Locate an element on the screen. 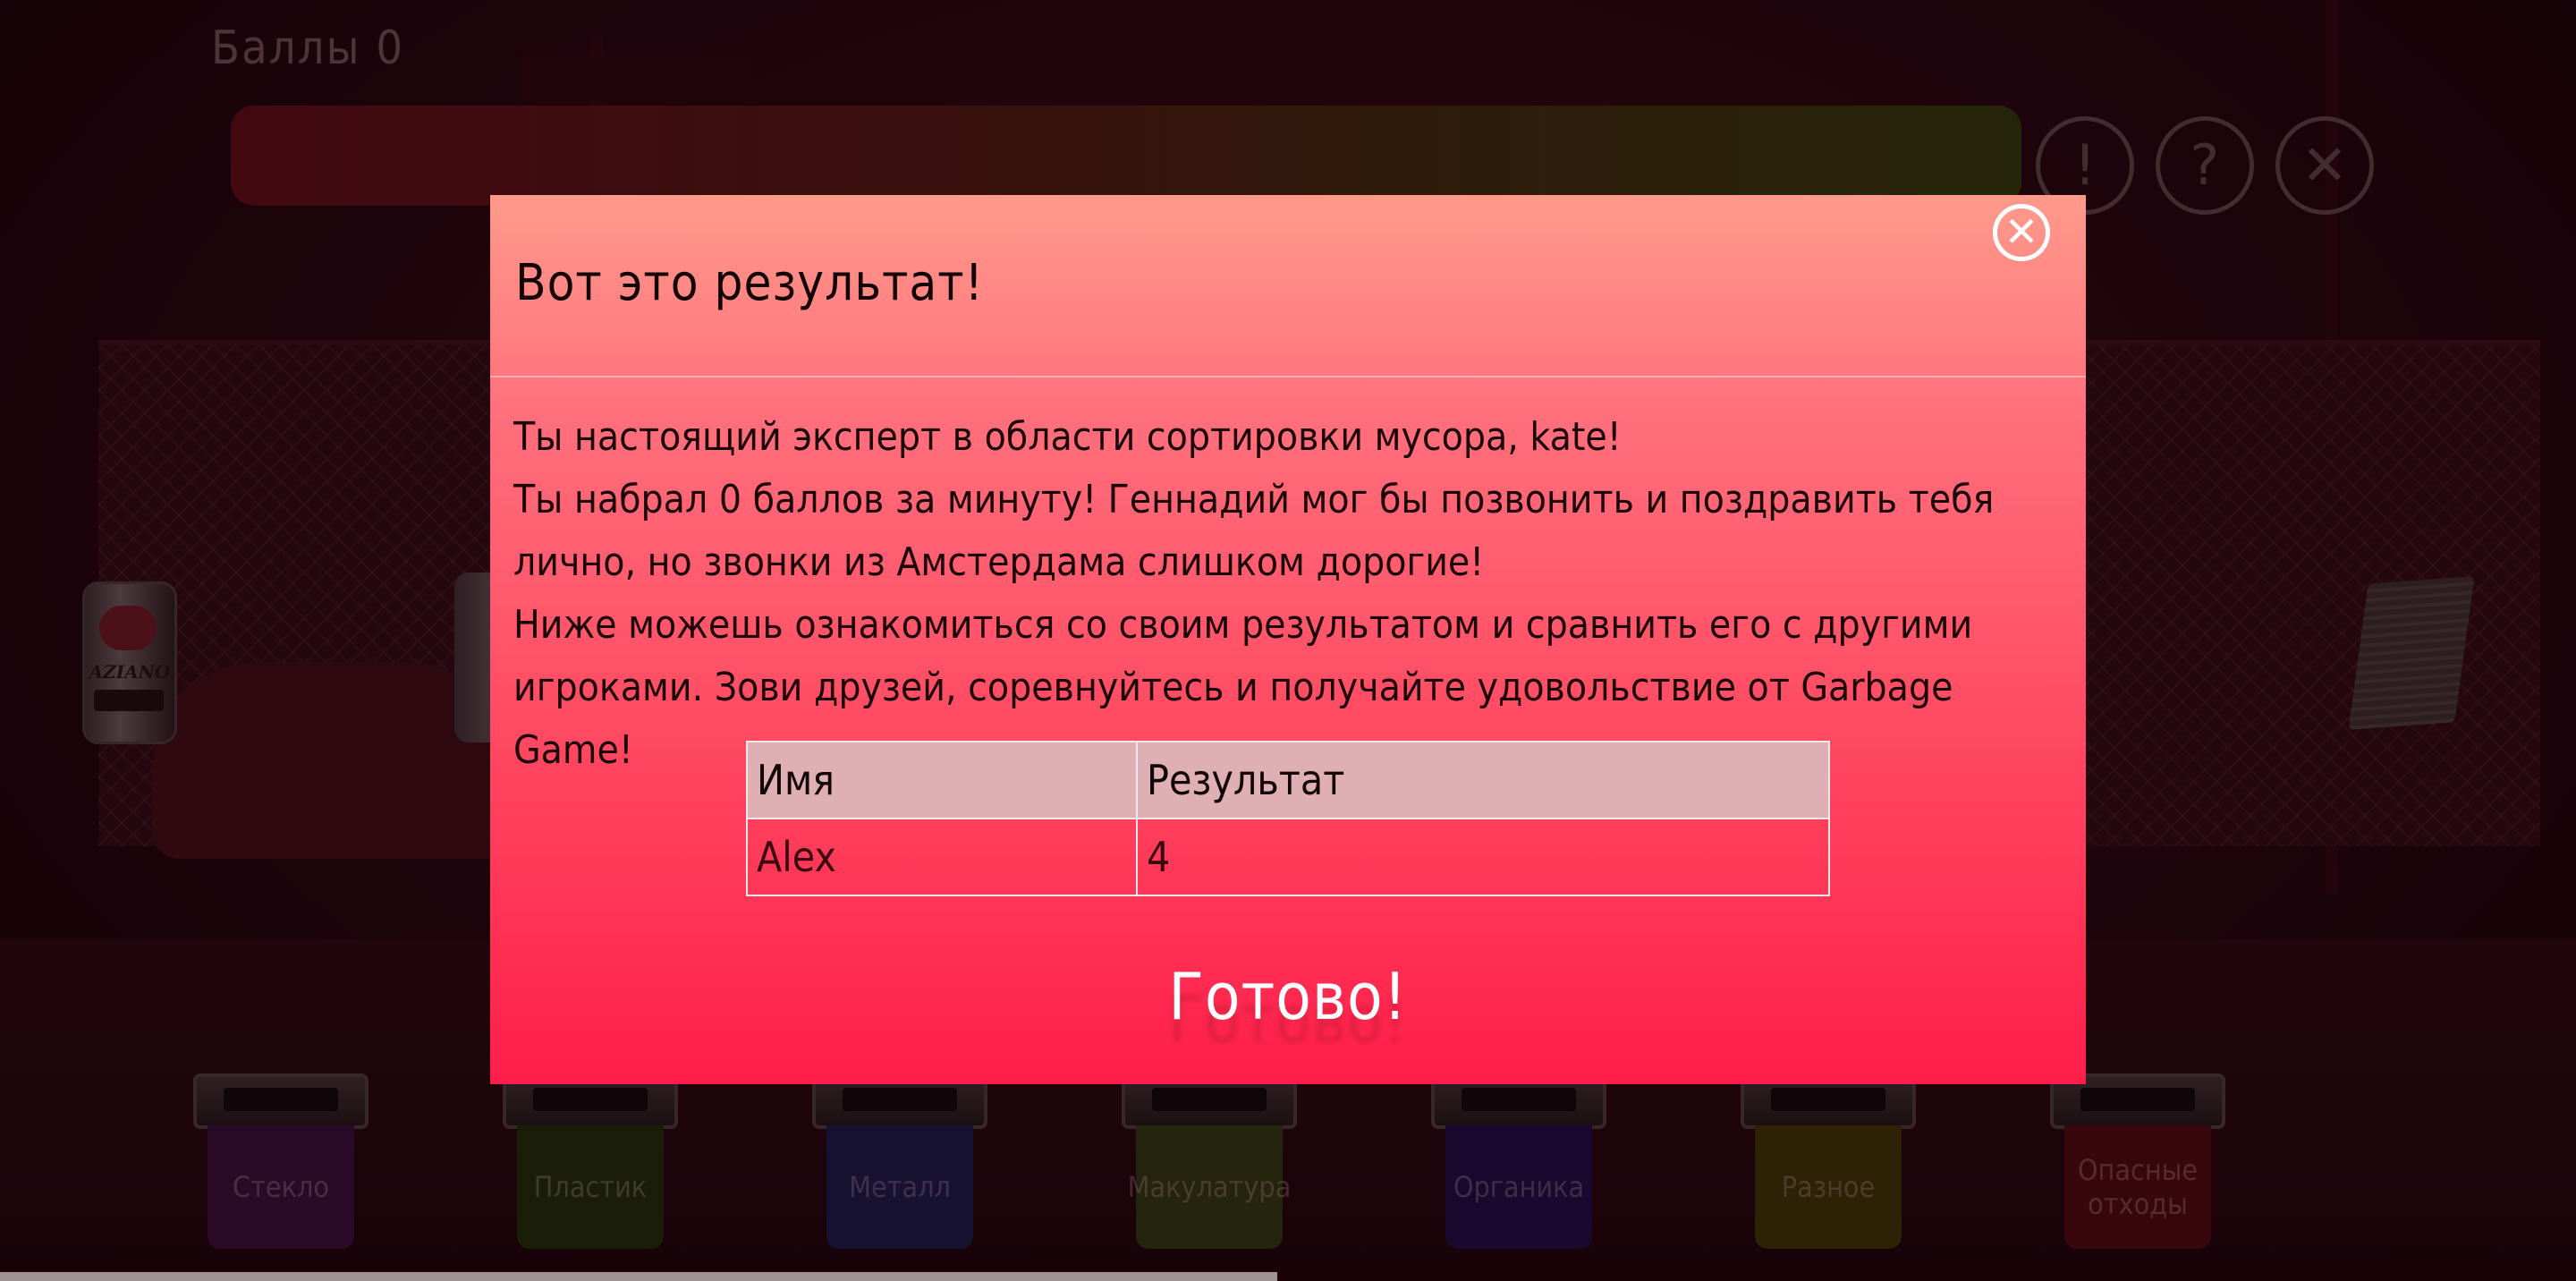 This screenshot has height=1281, width=2576. table-row: Alex 4 is located at coordinates (1288, 857).